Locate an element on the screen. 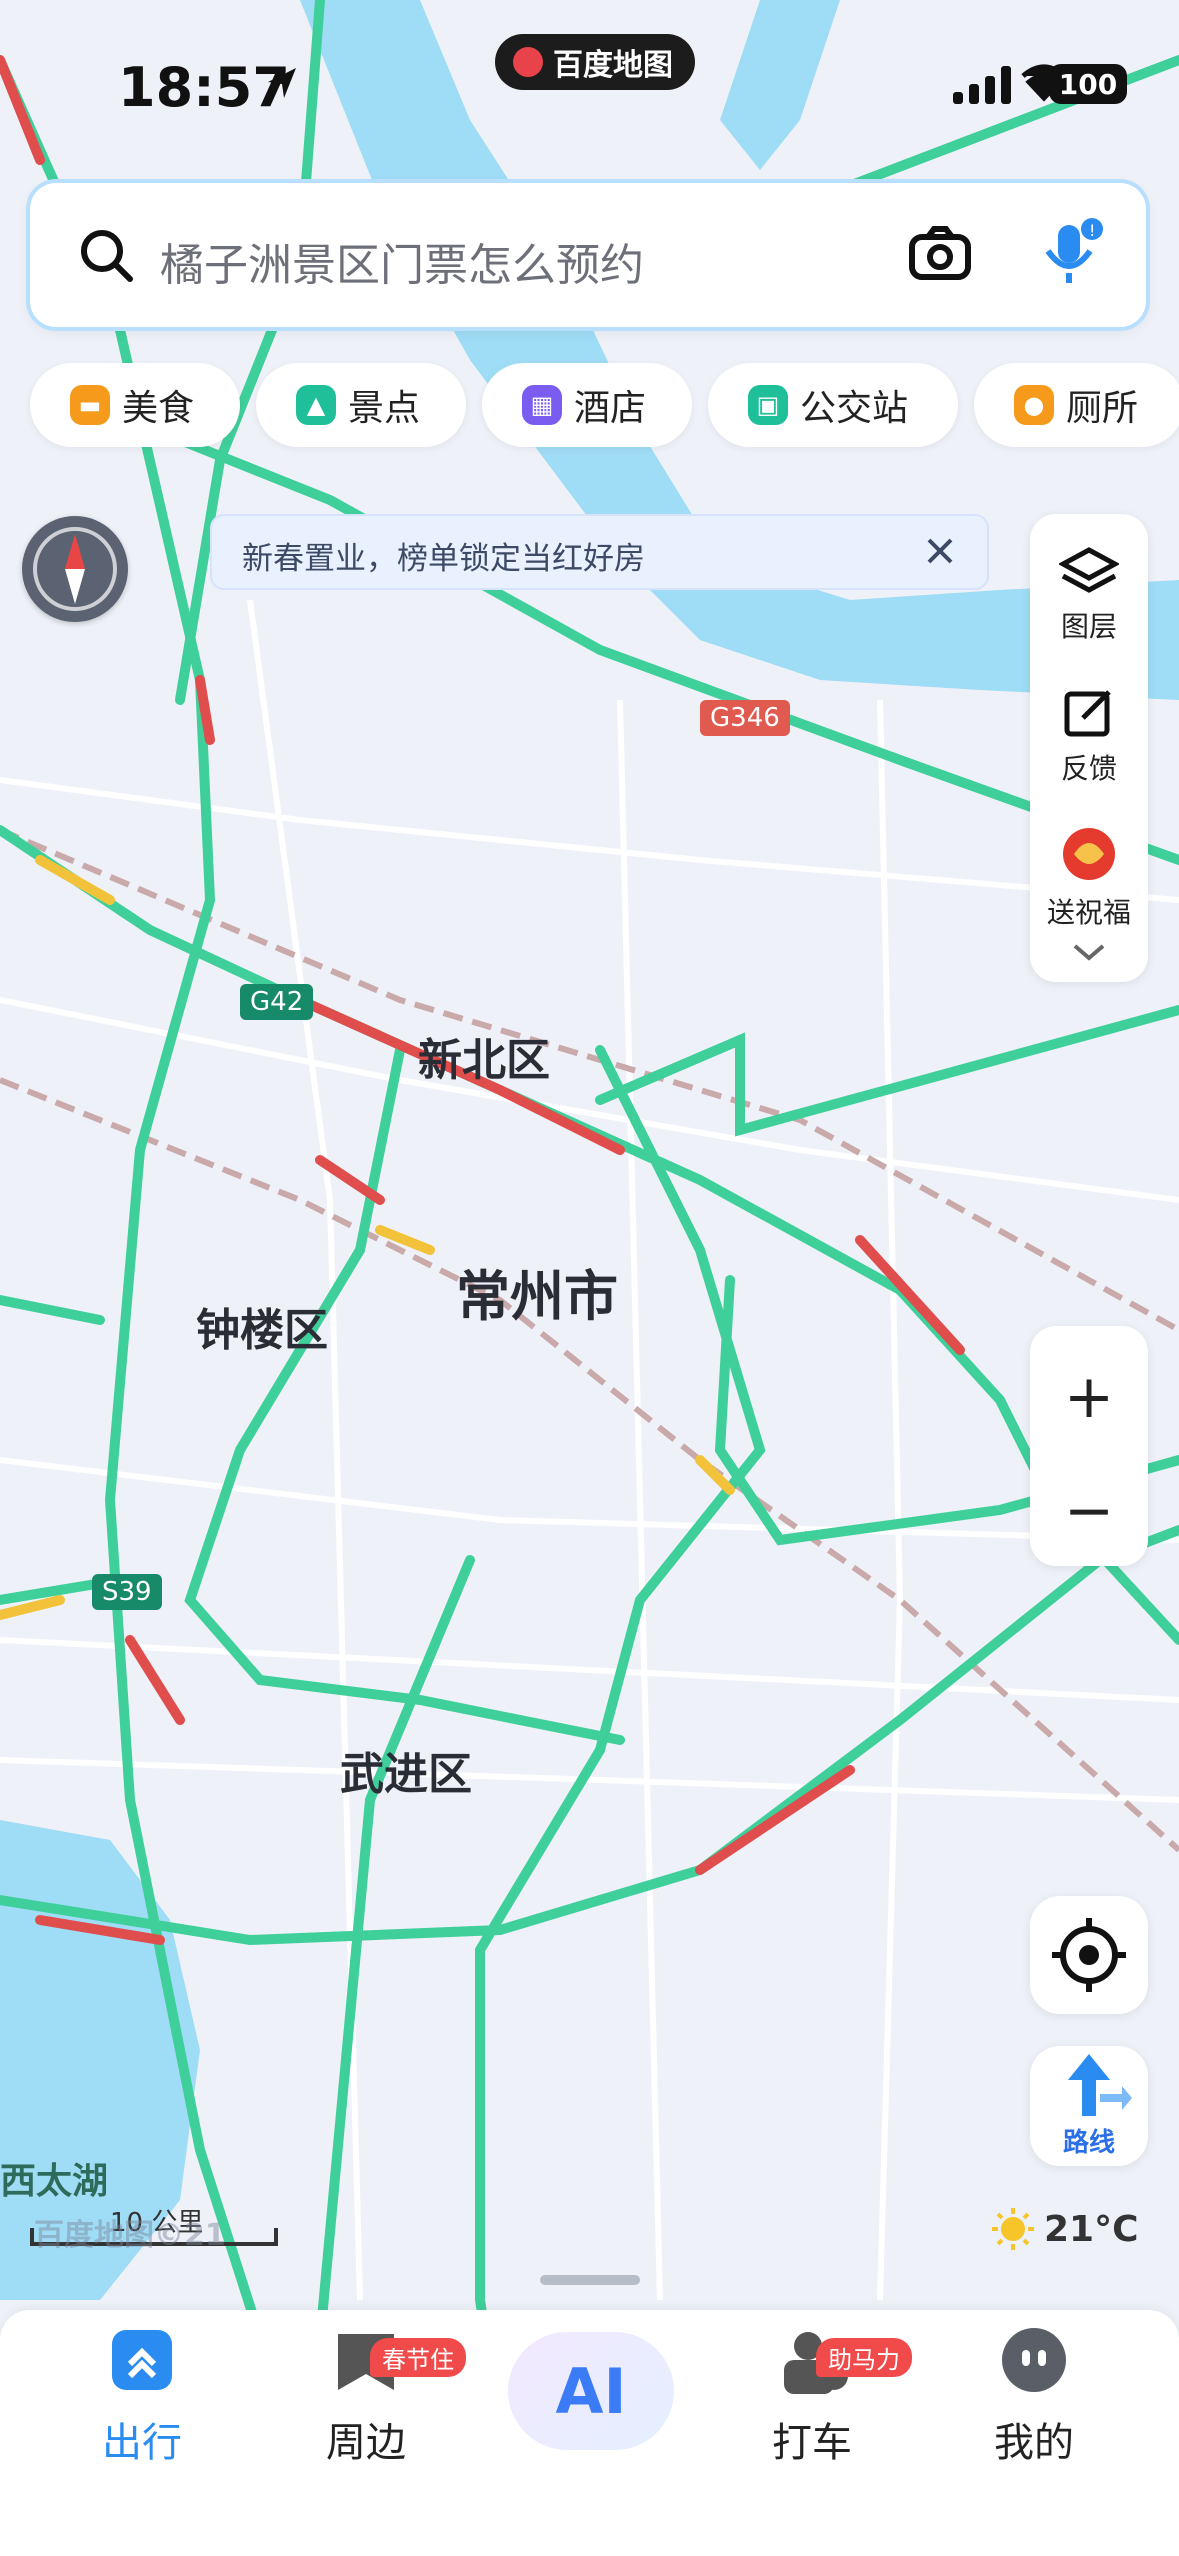  camera-icon is located at coordinates (940, 255).